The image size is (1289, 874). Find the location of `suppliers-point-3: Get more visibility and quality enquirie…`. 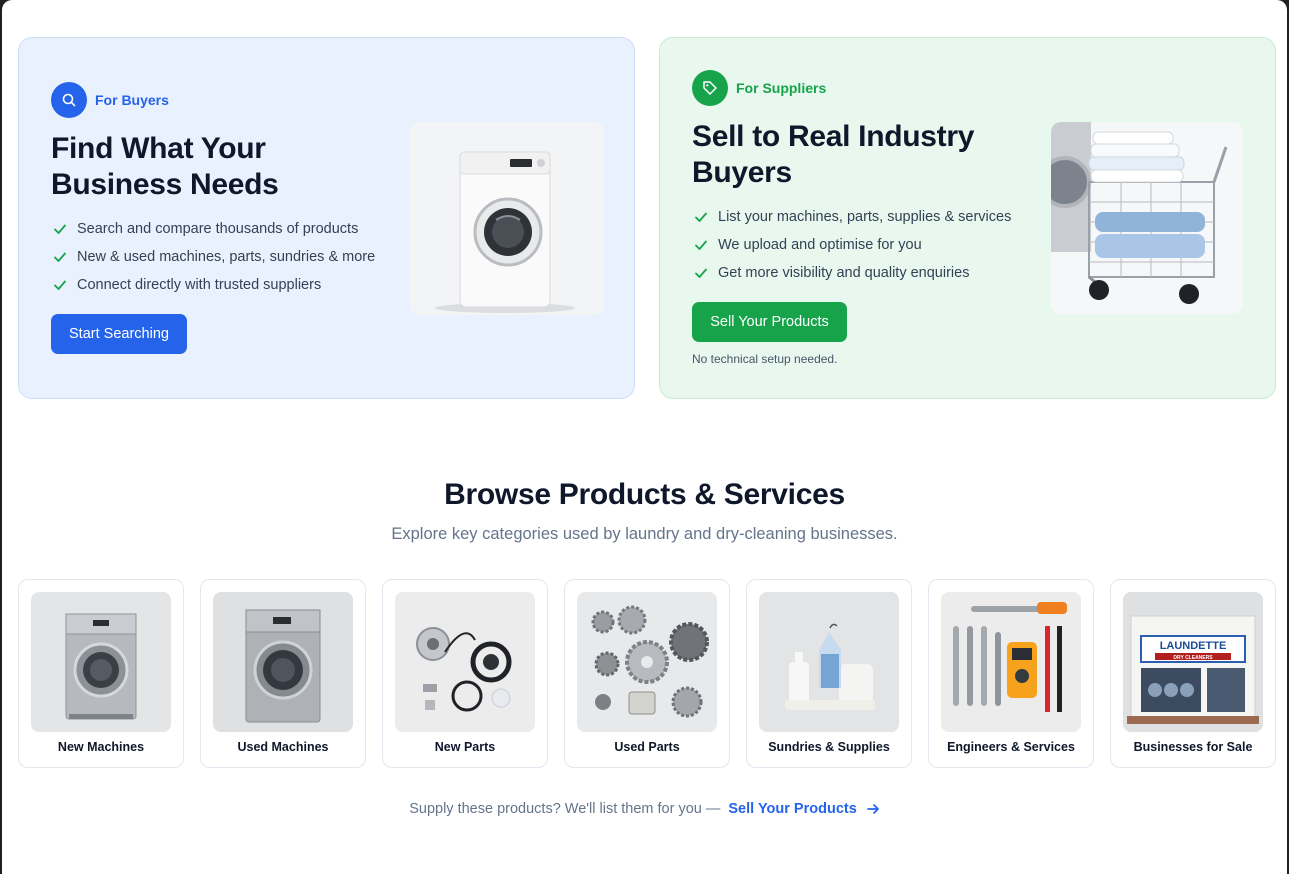

suppliers-point-3: Get more visibility and quality enquirie… is located at coordinates (844, 273).